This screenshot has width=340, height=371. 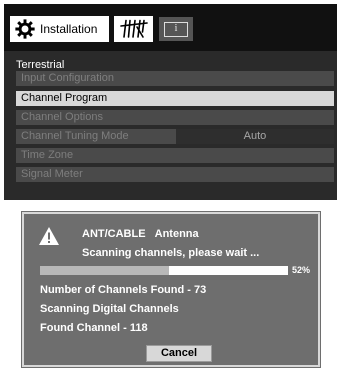 I want to click on menu-item-input-configuration: Input Configuration, so click(x=175, y=78).